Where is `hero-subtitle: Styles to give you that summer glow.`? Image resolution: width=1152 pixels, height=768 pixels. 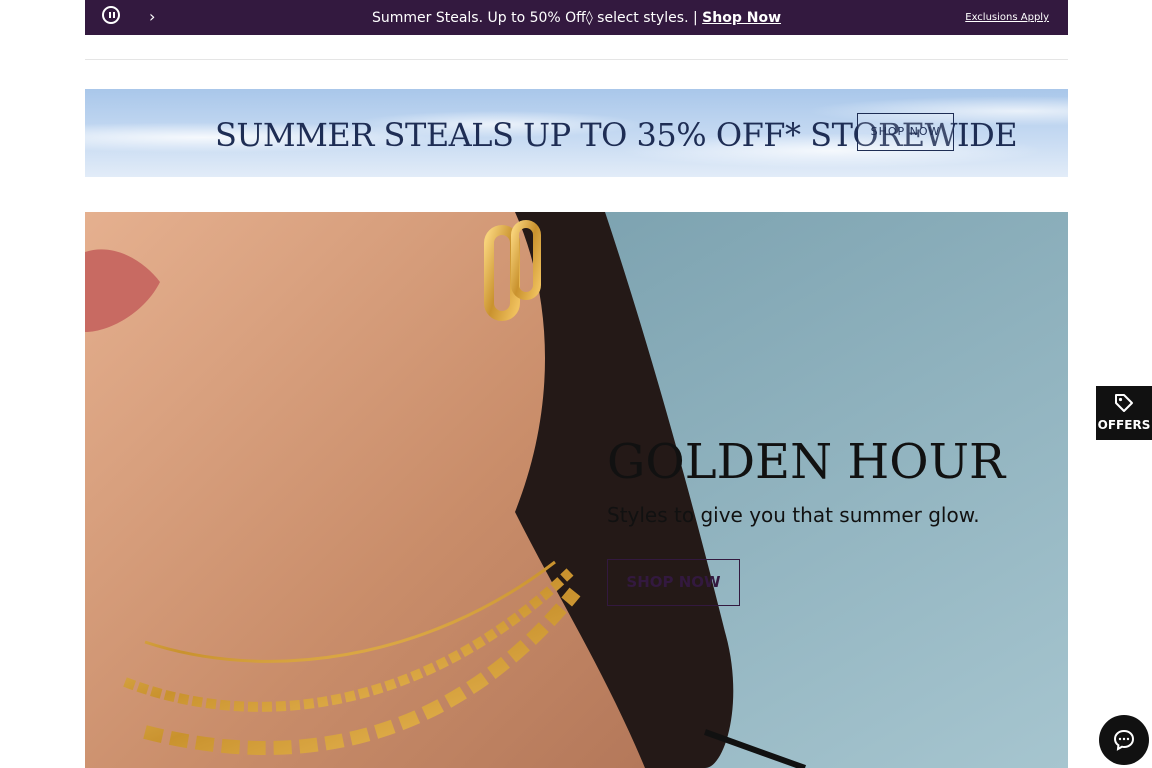 hero-subtitle: Styles to give you that summer glow. is located at coordinates (793, 515).